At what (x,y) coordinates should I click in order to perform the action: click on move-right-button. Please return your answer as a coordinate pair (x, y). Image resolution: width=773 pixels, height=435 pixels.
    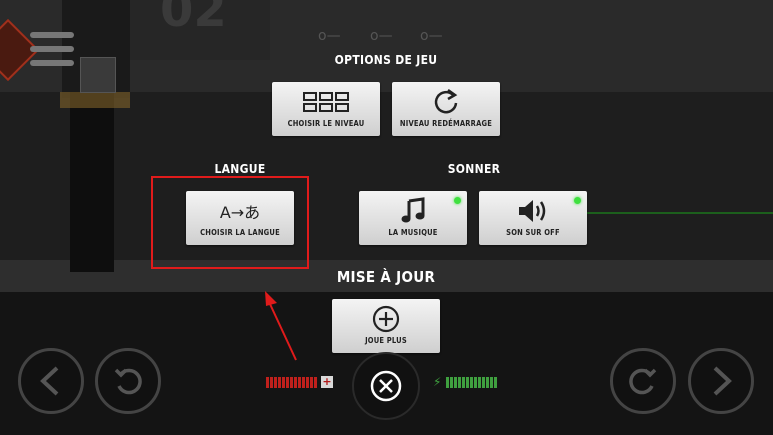
    Looking at the image, I should click on (721, 381).